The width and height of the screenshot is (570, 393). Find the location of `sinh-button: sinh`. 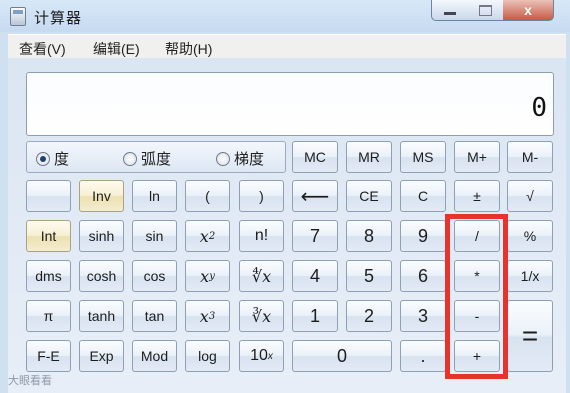

sinh-button: sinh is located at coordinates (101, 236).